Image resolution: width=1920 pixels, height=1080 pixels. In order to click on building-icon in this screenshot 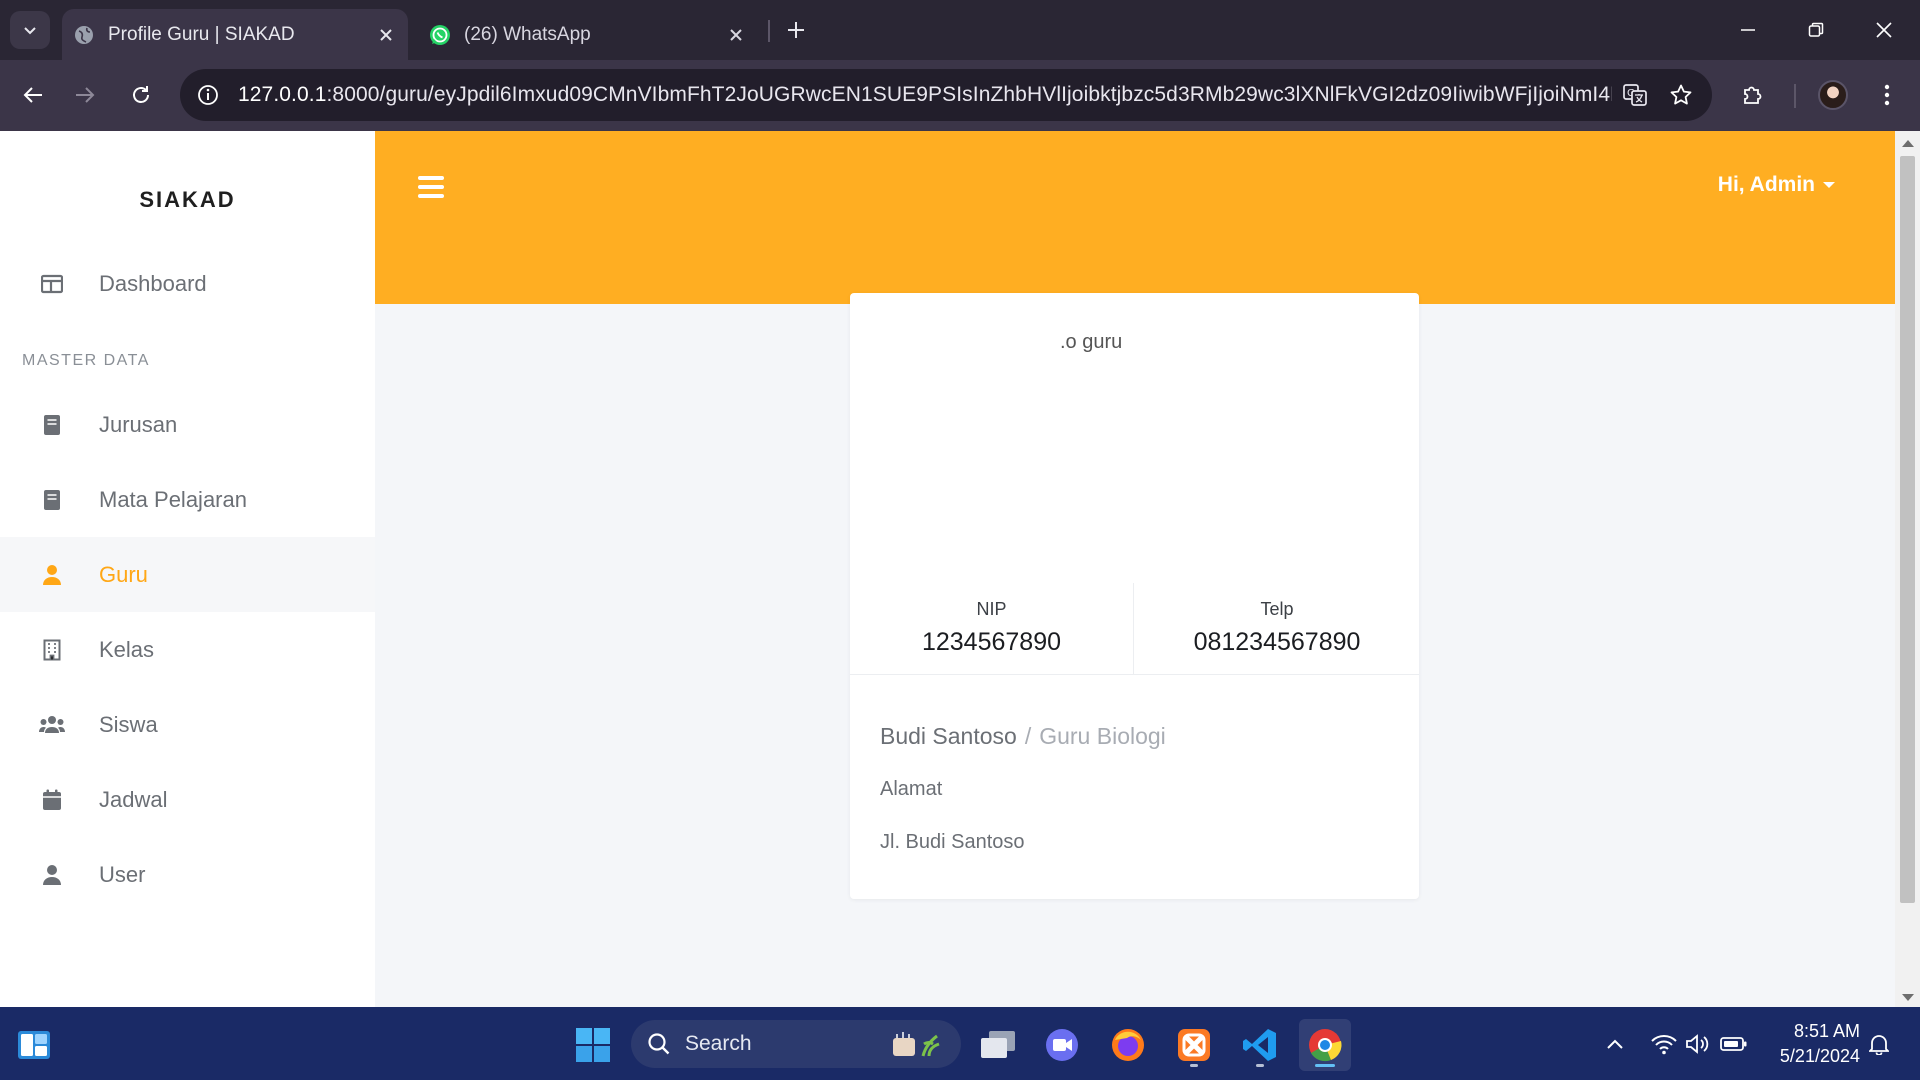, I will do `click(52, 650)`.